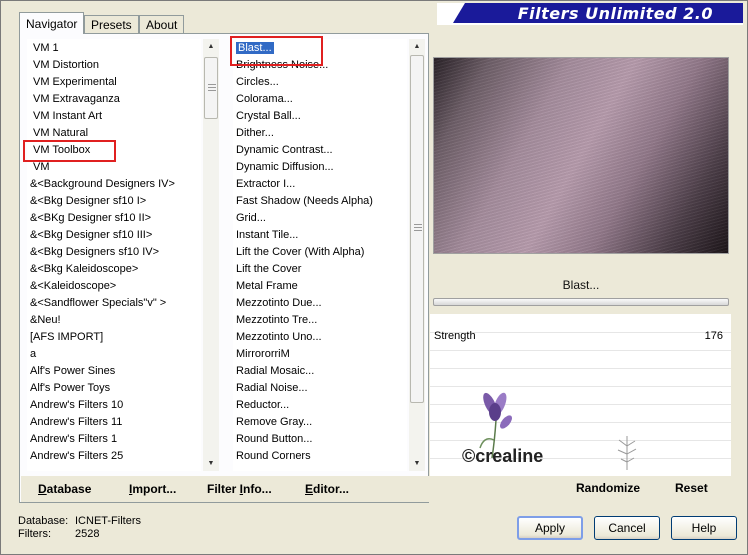 Image resolution: width=748 pixels, height=555 pixels. What do you see at coordinates (581, 302) in the screenshot?
I see `preview-slider` at bounding box center [581, 302].